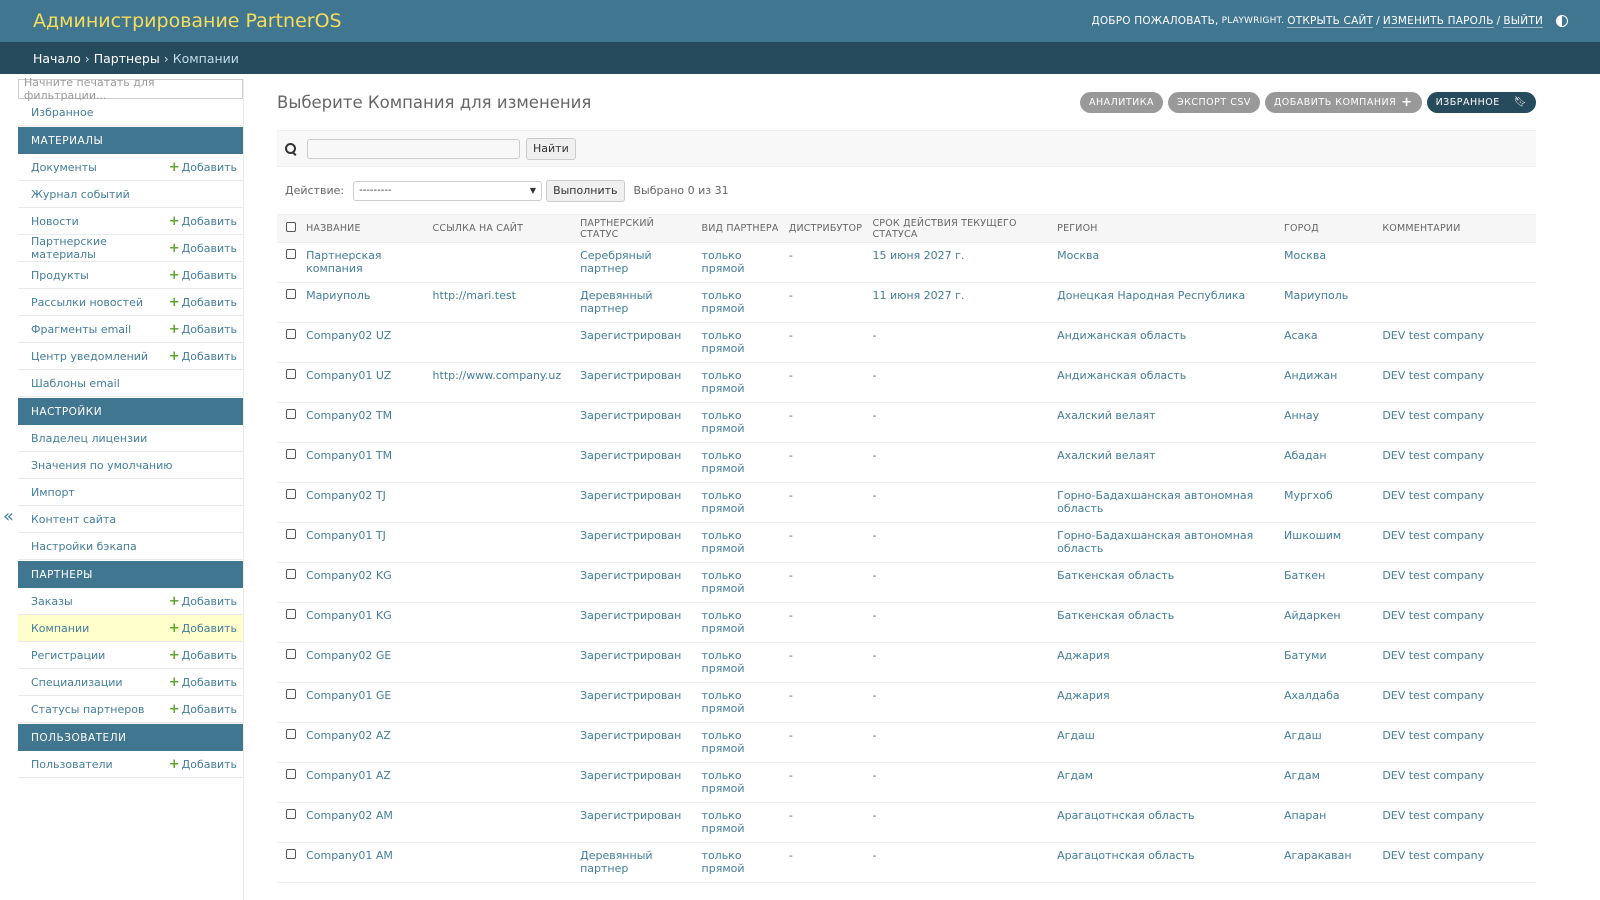  Describe the element at coordinates (448, 190) in the screenshot. I see `action-select: --------- ▼` at that location.